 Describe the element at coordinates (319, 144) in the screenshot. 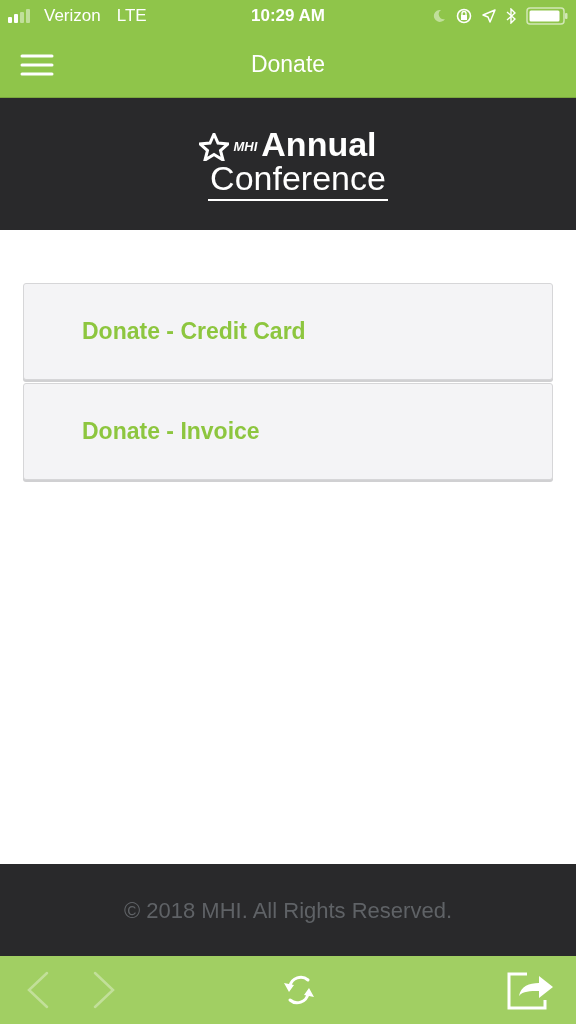

I see `logo-text: Annual` at that location.